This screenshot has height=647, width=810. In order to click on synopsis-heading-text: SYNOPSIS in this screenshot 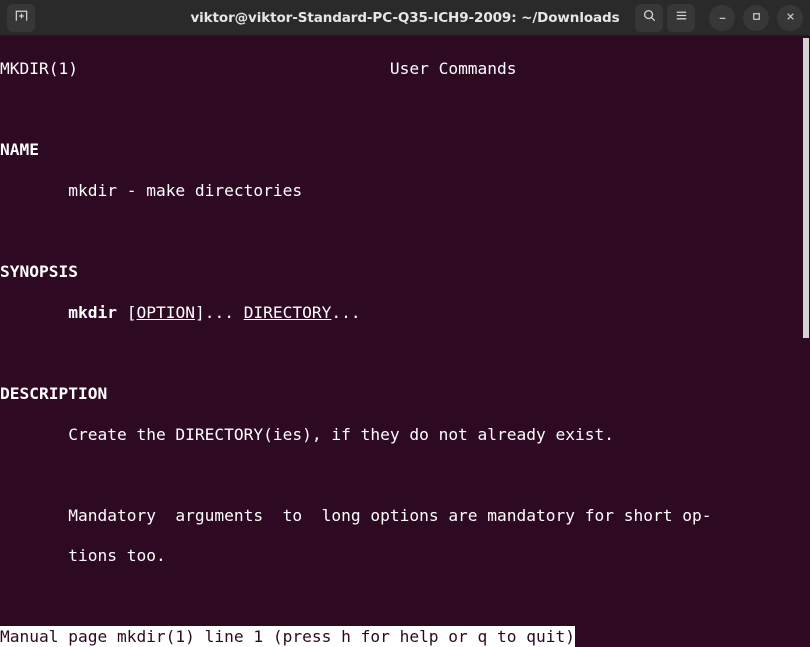, I will do `click(39, 272)`.